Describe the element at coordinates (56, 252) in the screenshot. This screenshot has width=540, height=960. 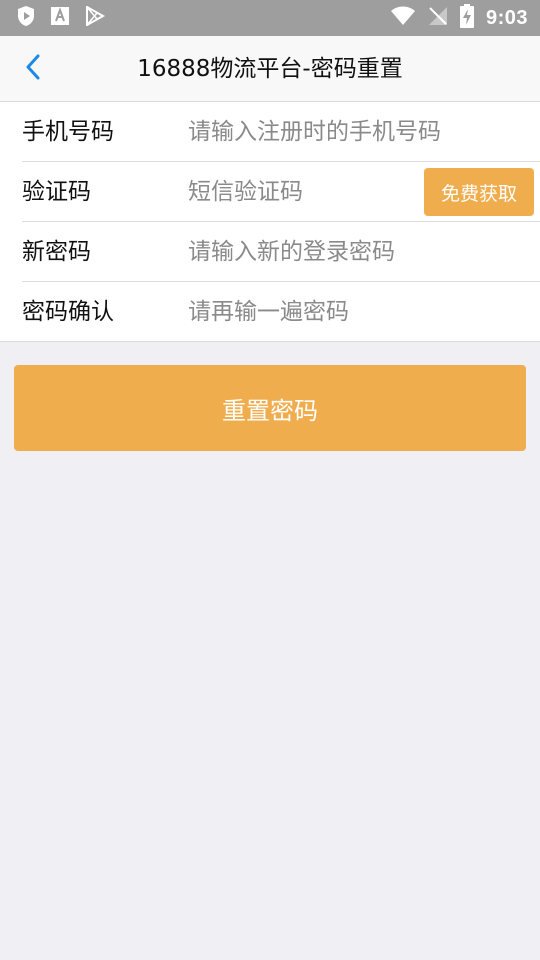
I see `new-password-label: 新密码` at that location.